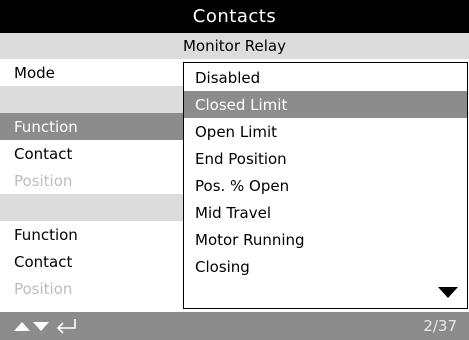 This screenshot has width=469, height=340. I want to click on setting-label-position-2: Position, so click(43, 288).